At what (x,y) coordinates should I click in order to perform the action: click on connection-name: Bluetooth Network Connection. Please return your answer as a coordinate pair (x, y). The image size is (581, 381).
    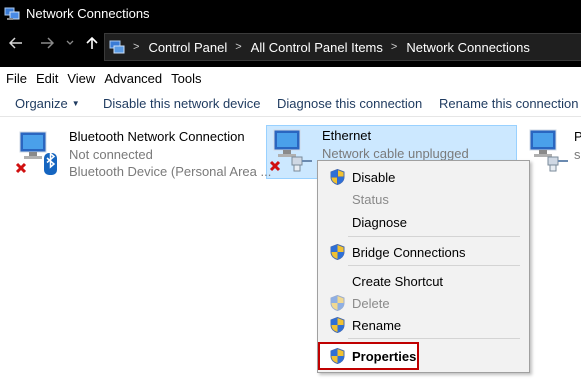
    Looking at the image, I should click on (157, 136).